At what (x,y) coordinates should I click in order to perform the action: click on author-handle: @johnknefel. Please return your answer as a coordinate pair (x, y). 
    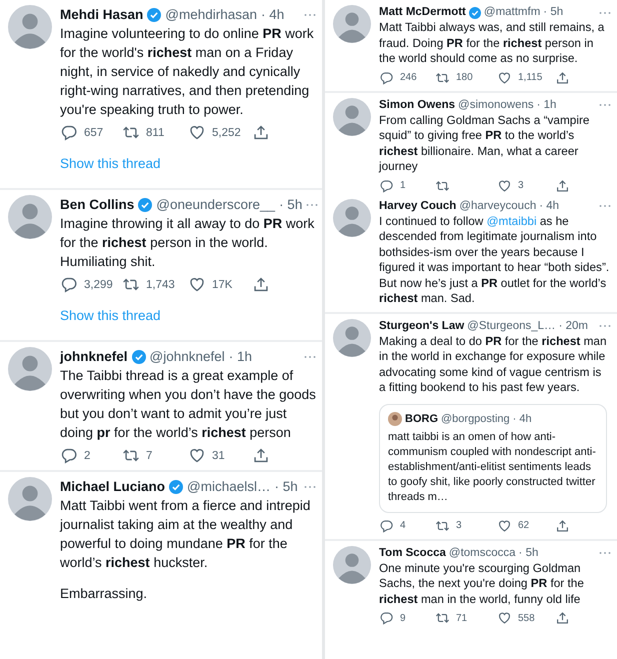
    Looking at the image, I should click on (187, 356).